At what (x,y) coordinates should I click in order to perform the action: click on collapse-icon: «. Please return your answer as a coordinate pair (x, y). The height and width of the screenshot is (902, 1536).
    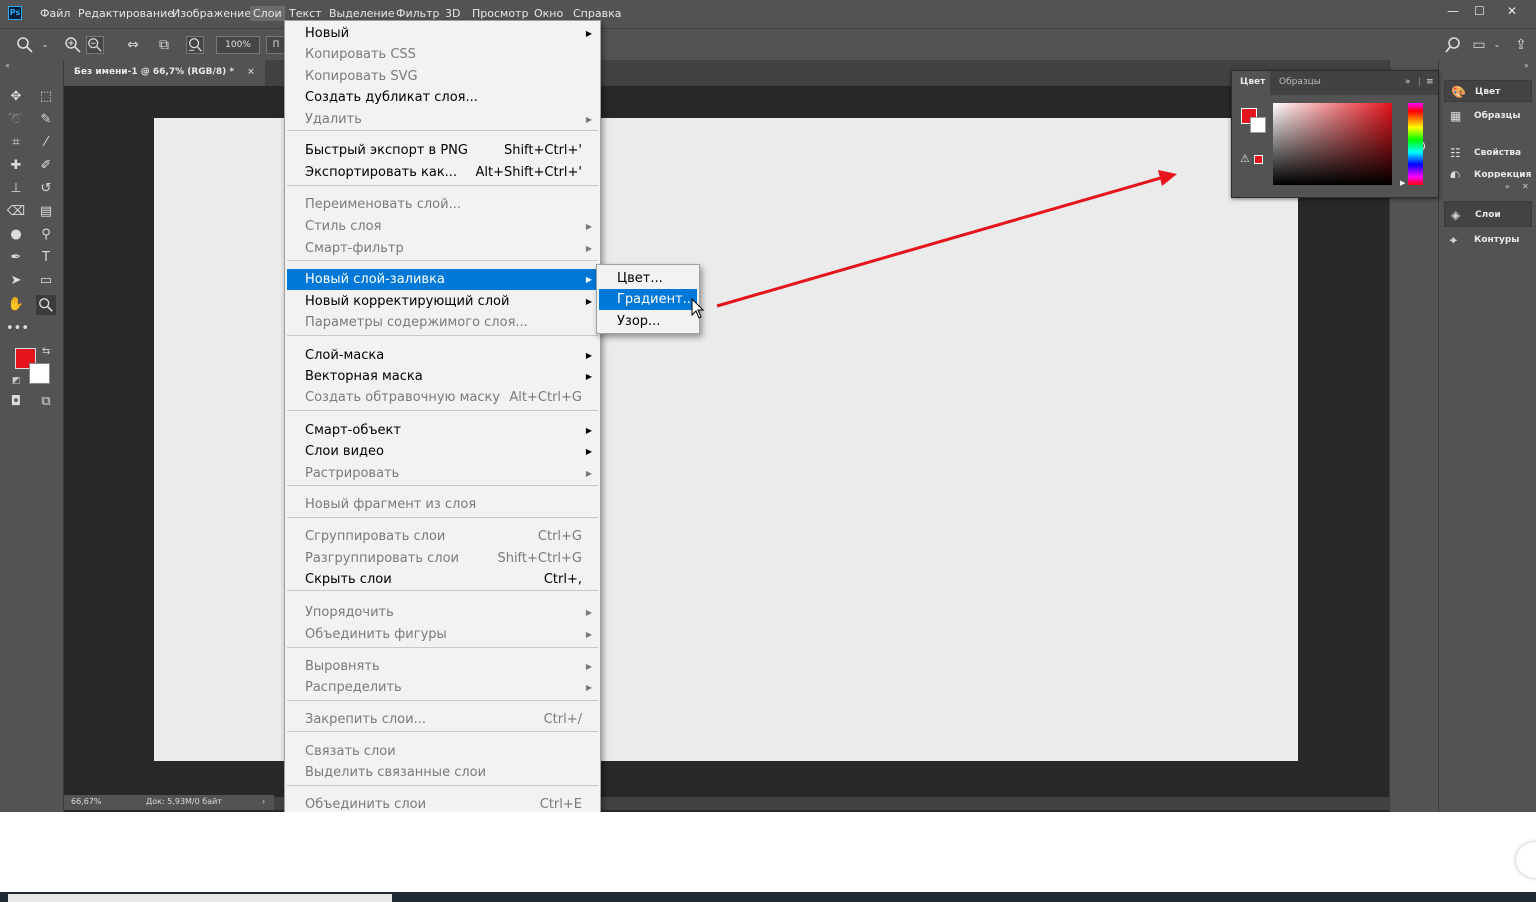
    Looking at the image, I should click on (7, 65).